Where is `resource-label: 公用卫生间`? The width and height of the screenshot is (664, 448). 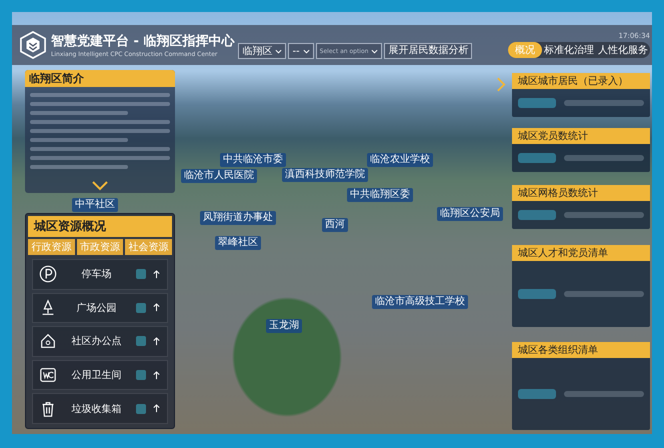 resource-label: 公用卫生间 is located at coordinates (96, 375).